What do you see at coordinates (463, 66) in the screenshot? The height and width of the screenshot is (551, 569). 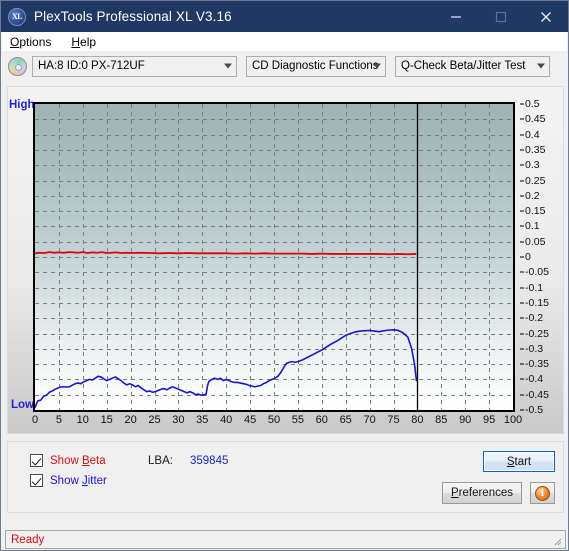 I see `test-select-value: Q-Check Beta/Jitter Test` at bounding box center [463, 66].